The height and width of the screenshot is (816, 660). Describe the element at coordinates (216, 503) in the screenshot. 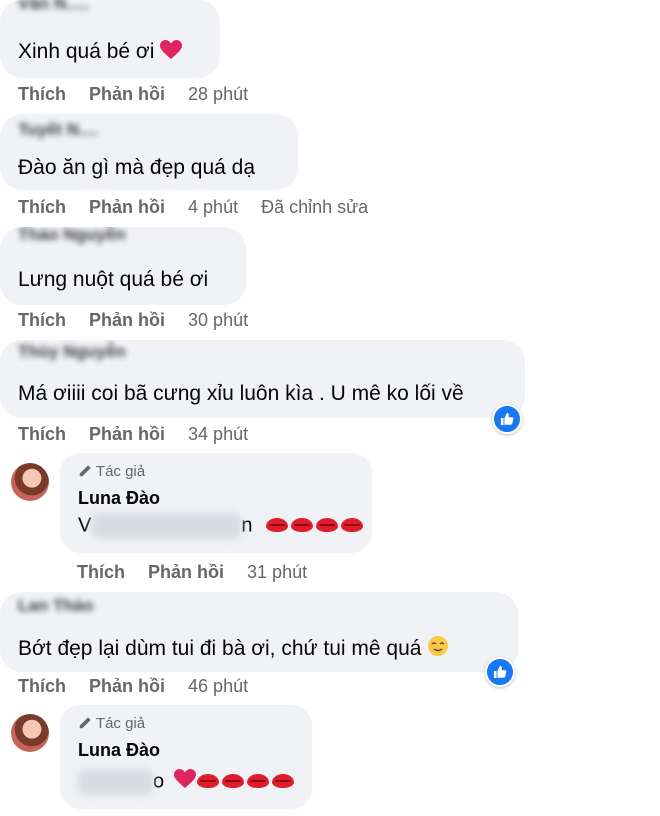

I see `reply-bubble: Tác giả Luna Đào Vn` at that location.